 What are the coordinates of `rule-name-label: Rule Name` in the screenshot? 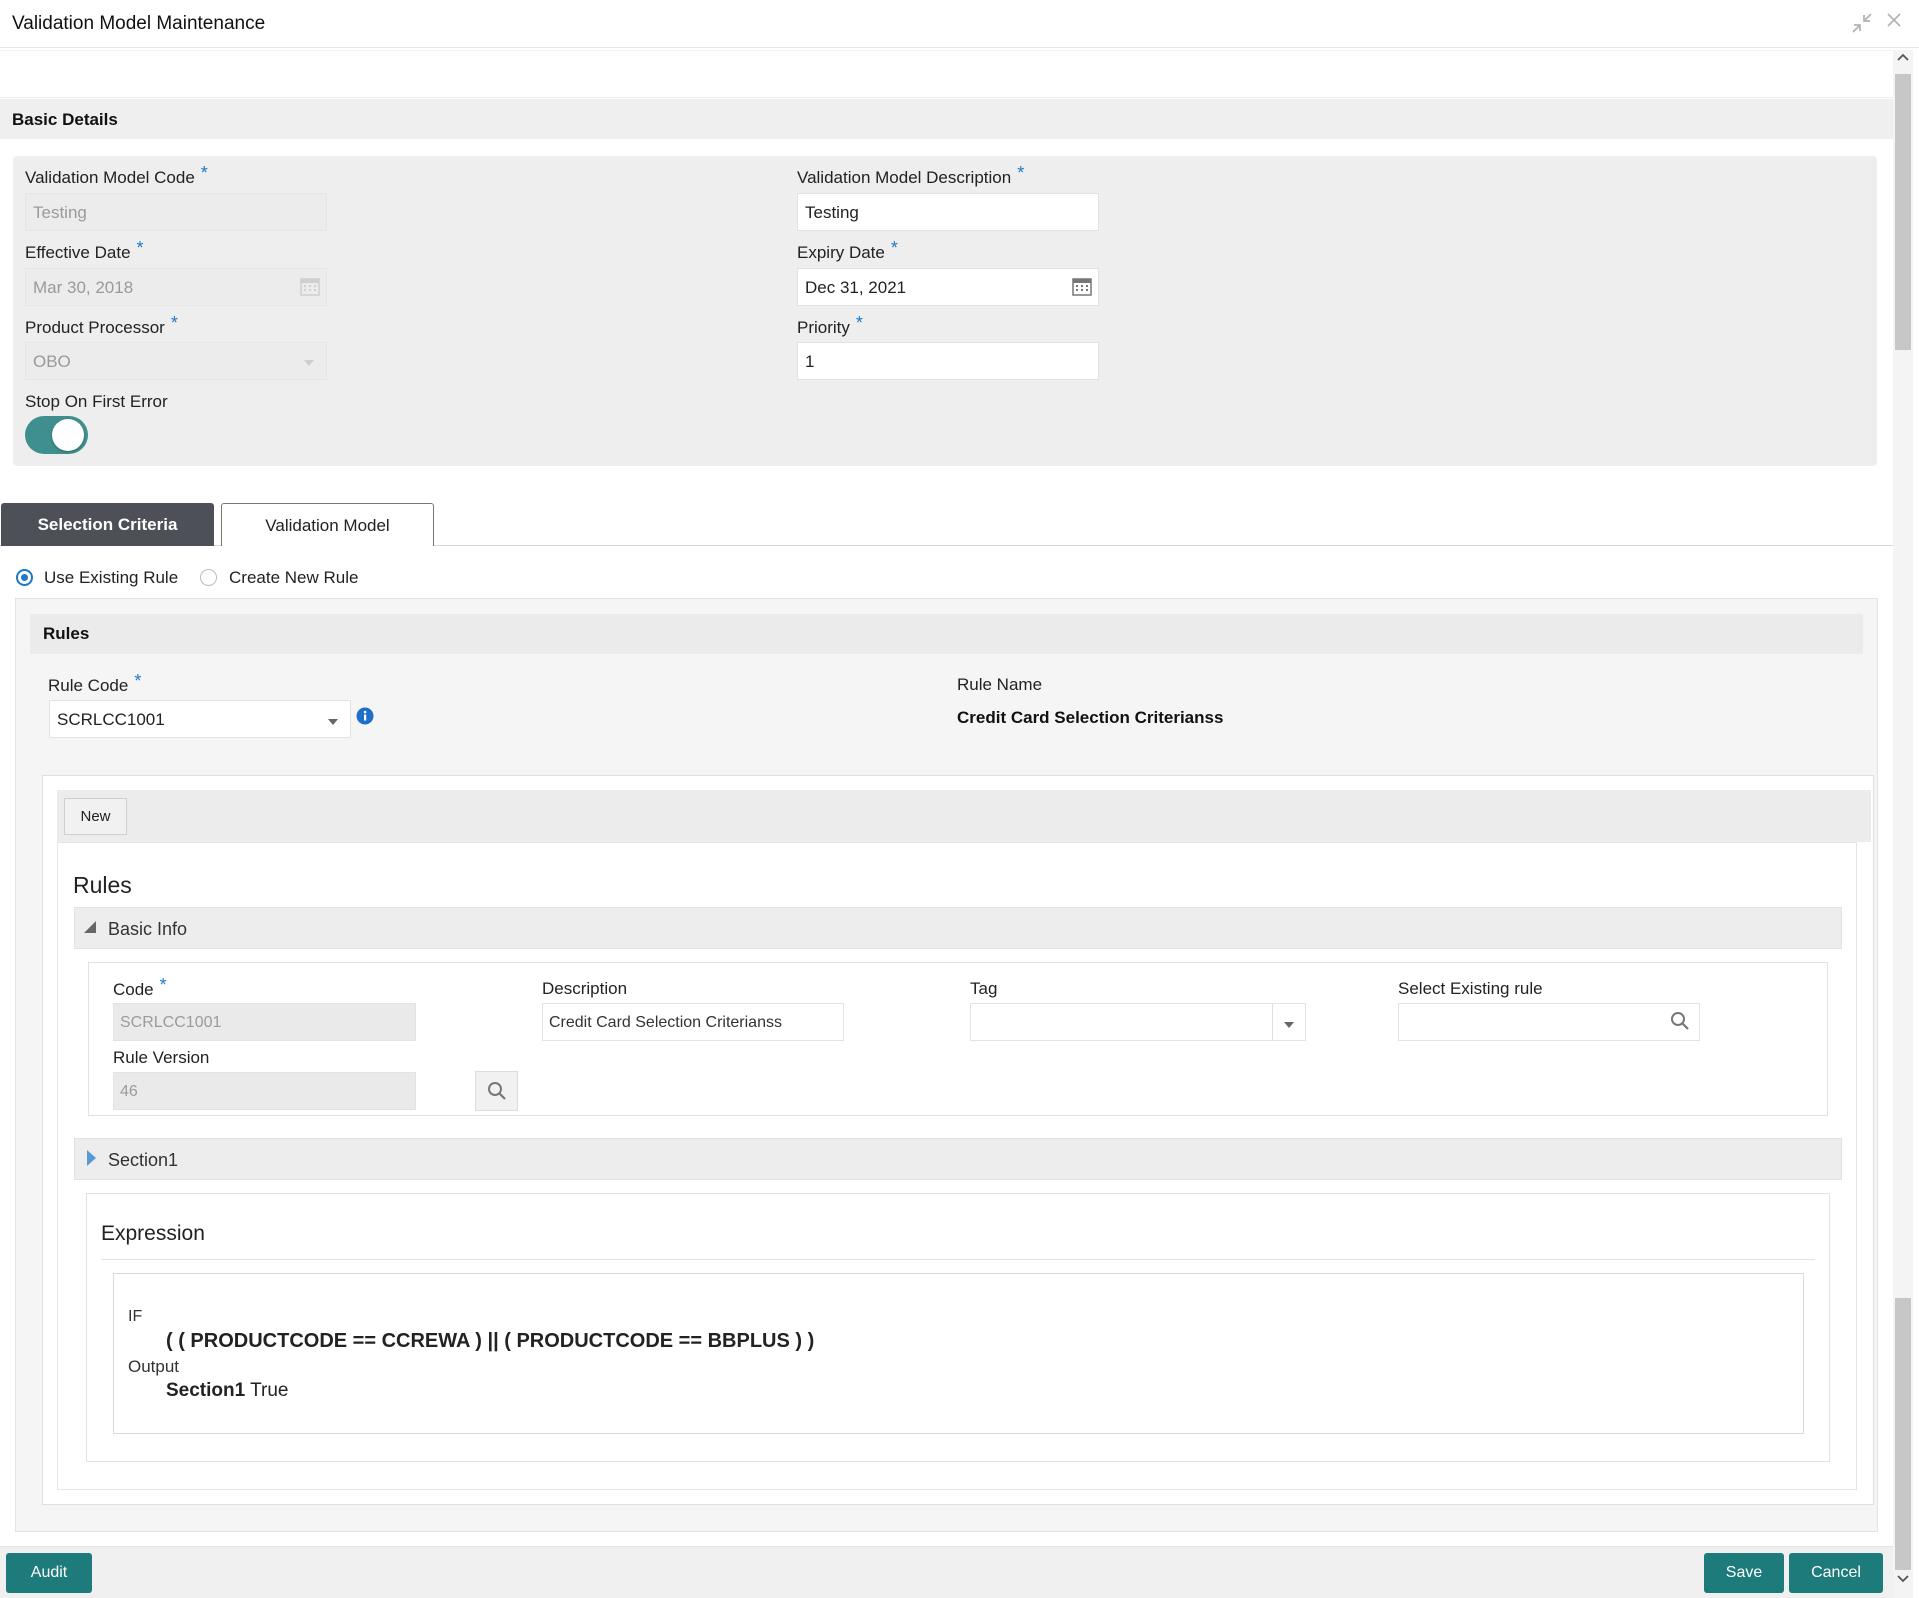 It's located at (1000, 684).